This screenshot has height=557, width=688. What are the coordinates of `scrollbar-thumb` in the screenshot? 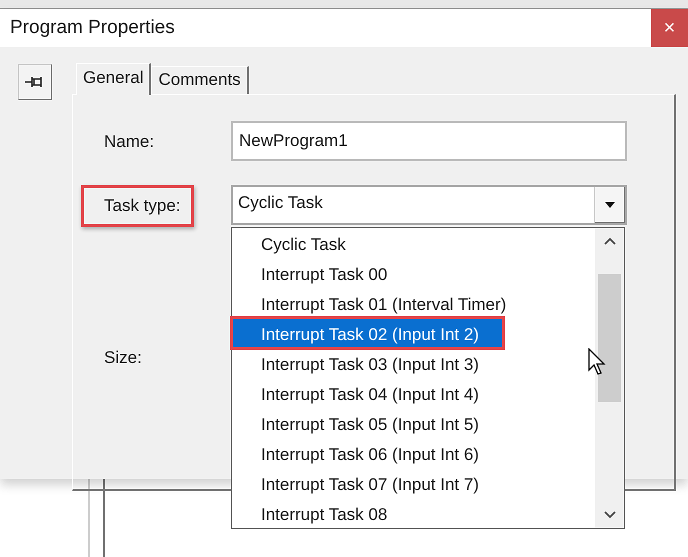 It's located at (609, 338).